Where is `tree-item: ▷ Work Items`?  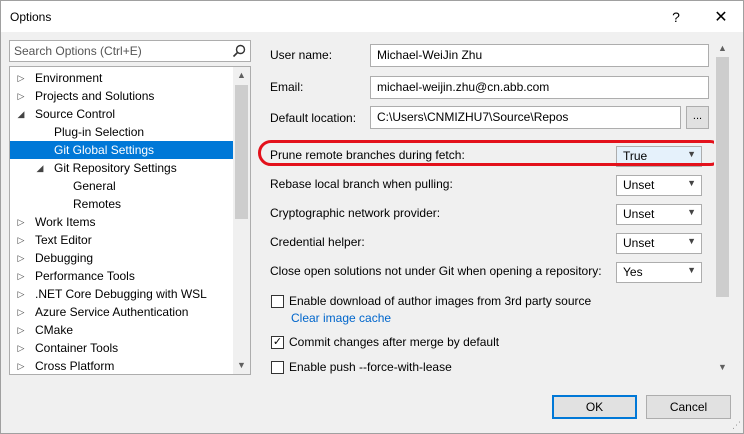 tree-item: ▷ Work Items is located at coordinates (122, 222).